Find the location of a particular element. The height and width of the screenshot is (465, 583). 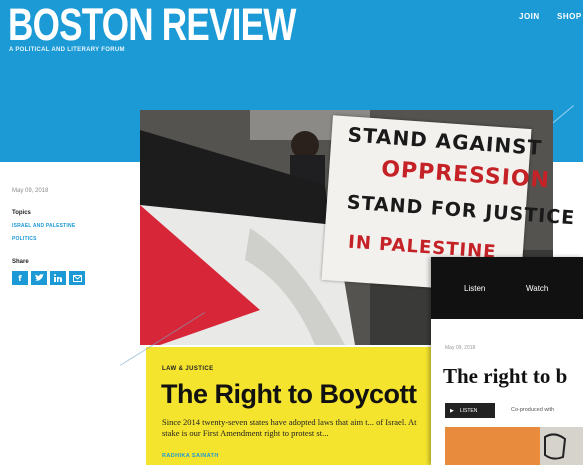

player-nav: Listen Watch is located at coordinates (507, 288).